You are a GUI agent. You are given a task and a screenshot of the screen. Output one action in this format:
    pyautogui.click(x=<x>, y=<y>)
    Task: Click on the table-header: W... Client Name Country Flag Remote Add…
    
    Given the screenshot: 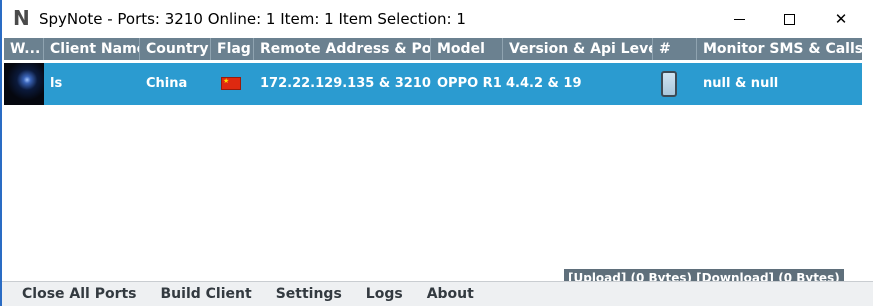 What is the action you would take?
    pyautogui.click(x=433, y=49)
    